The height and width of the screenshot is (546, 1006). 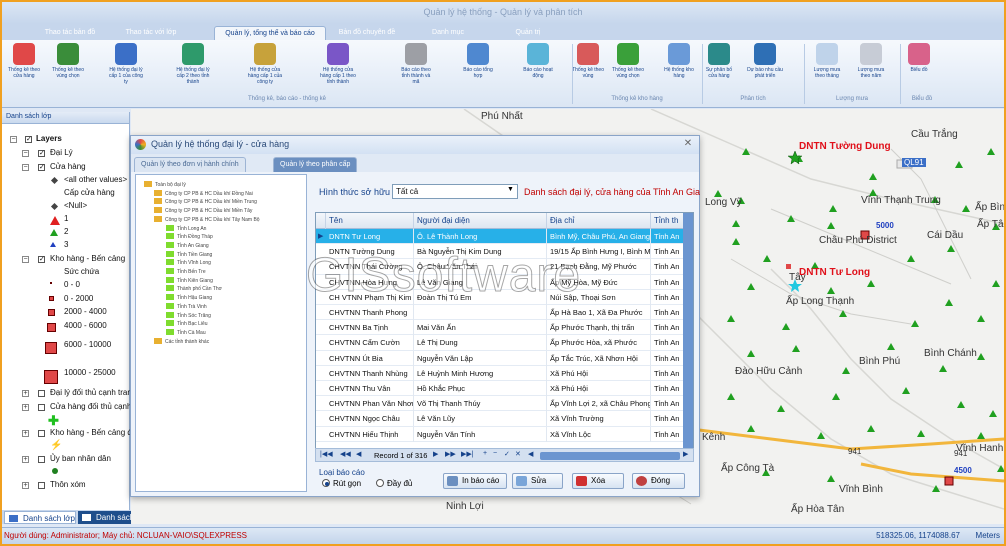 What do you see at coordinates (193, 64) in the screenshot?
I see `ribbon-button: Hệ thống đại lý cấp 2 theo tỉnh thành` at bounding box center [193, 64].